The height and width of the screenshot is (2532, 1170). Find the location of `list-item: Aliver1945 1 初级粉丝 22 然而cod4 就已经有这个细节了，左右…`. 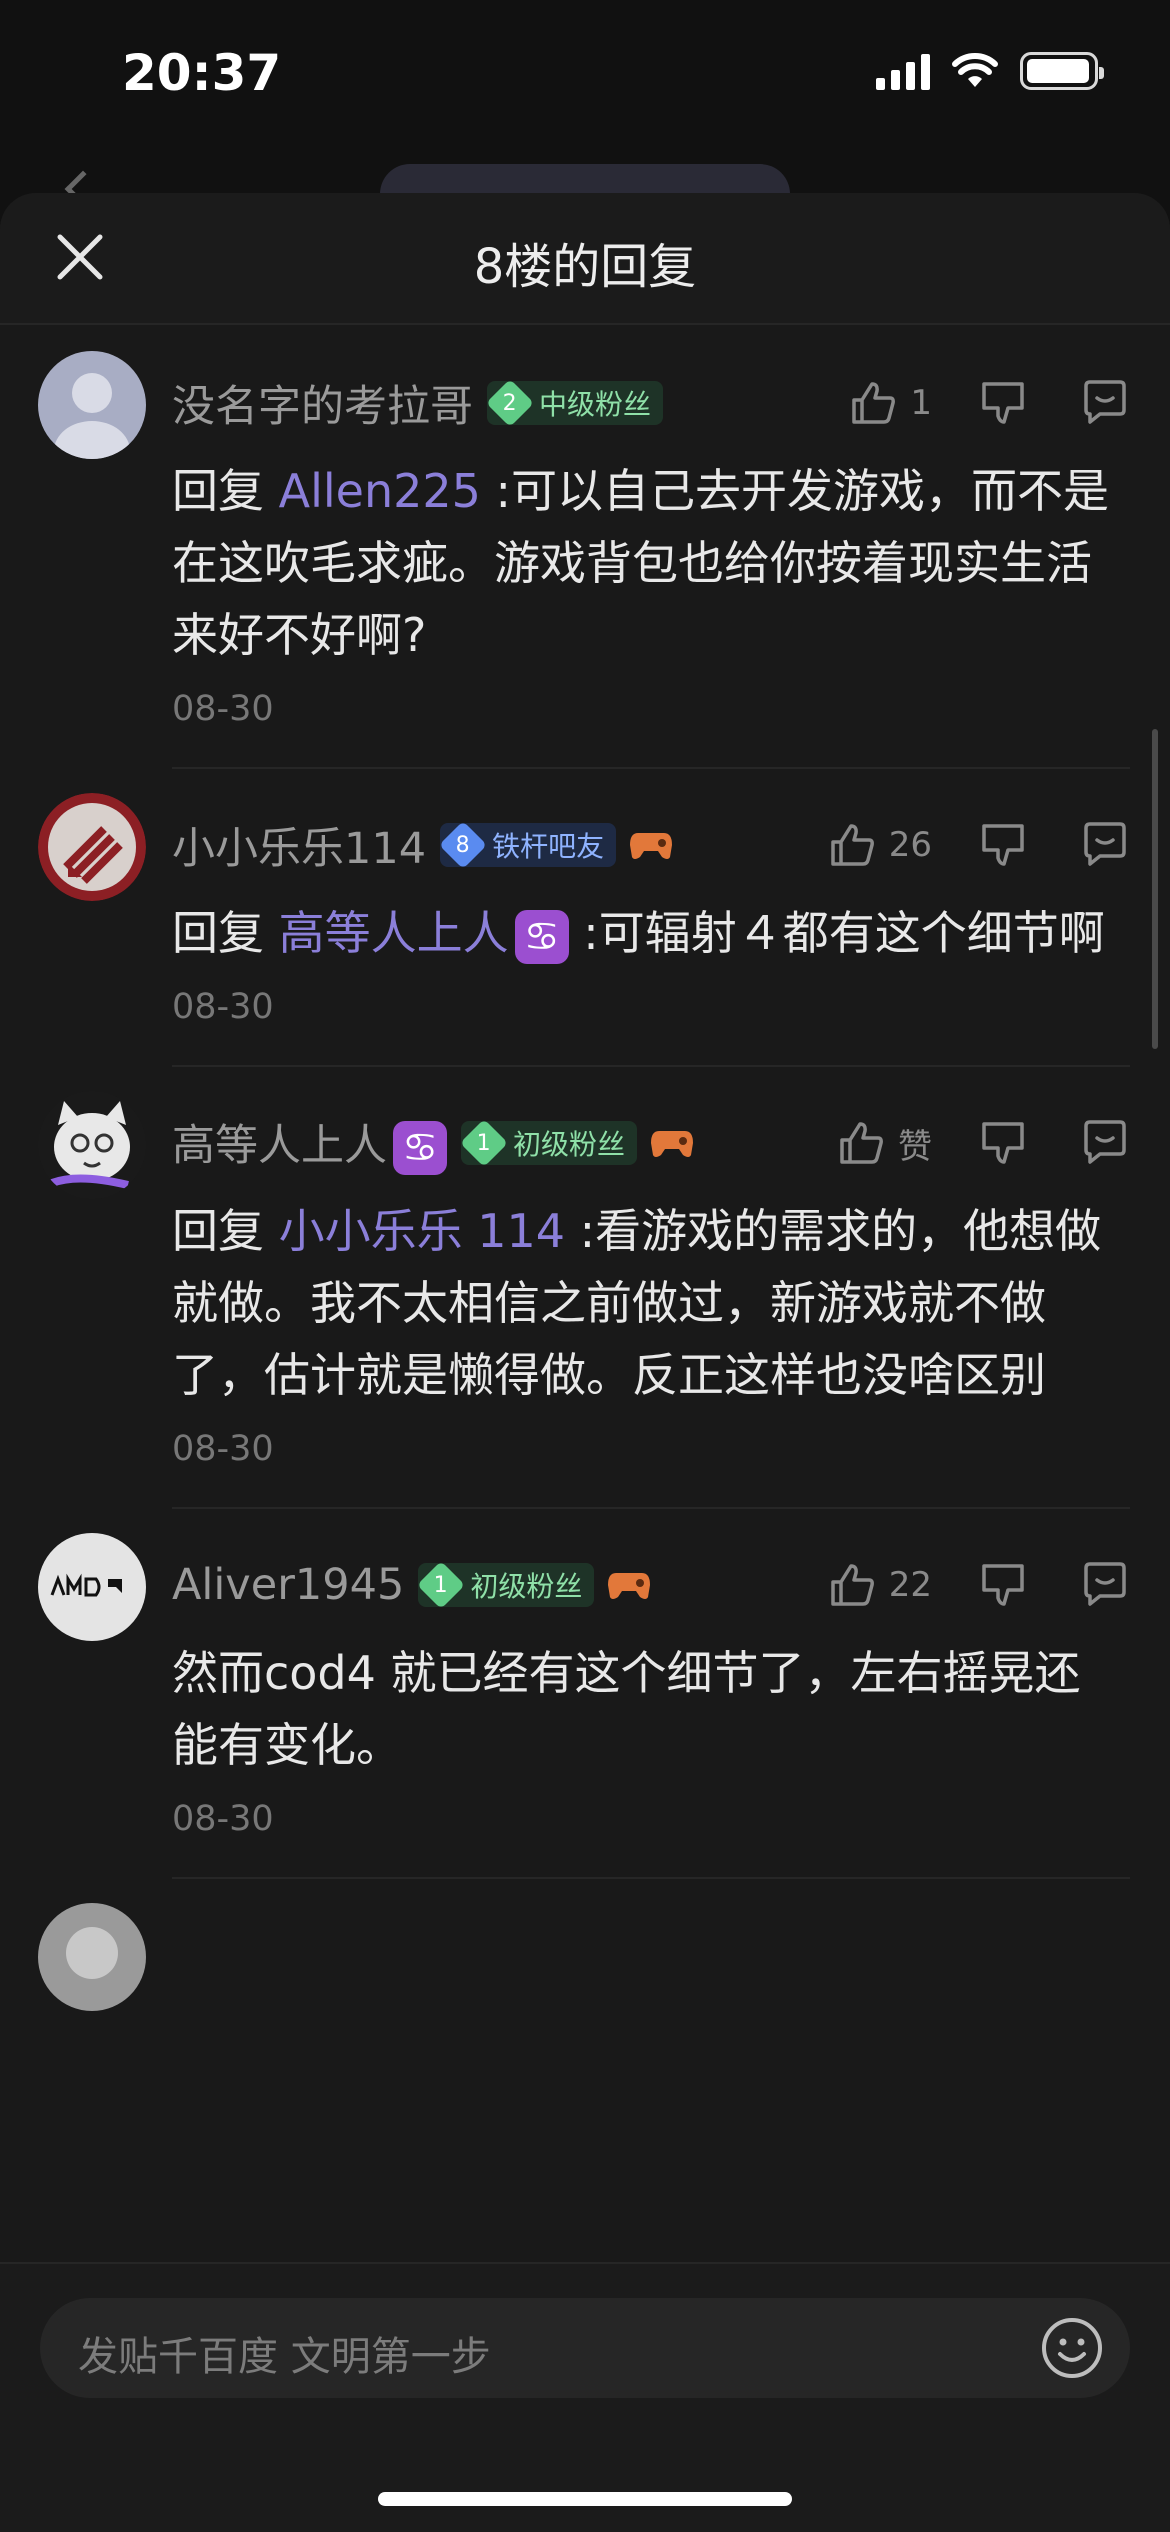

list-item: Aliver1945 1 初级粉丝 22 然而cod4 就已经有这个细节了，左右… is located at coordinates (584, 1694).